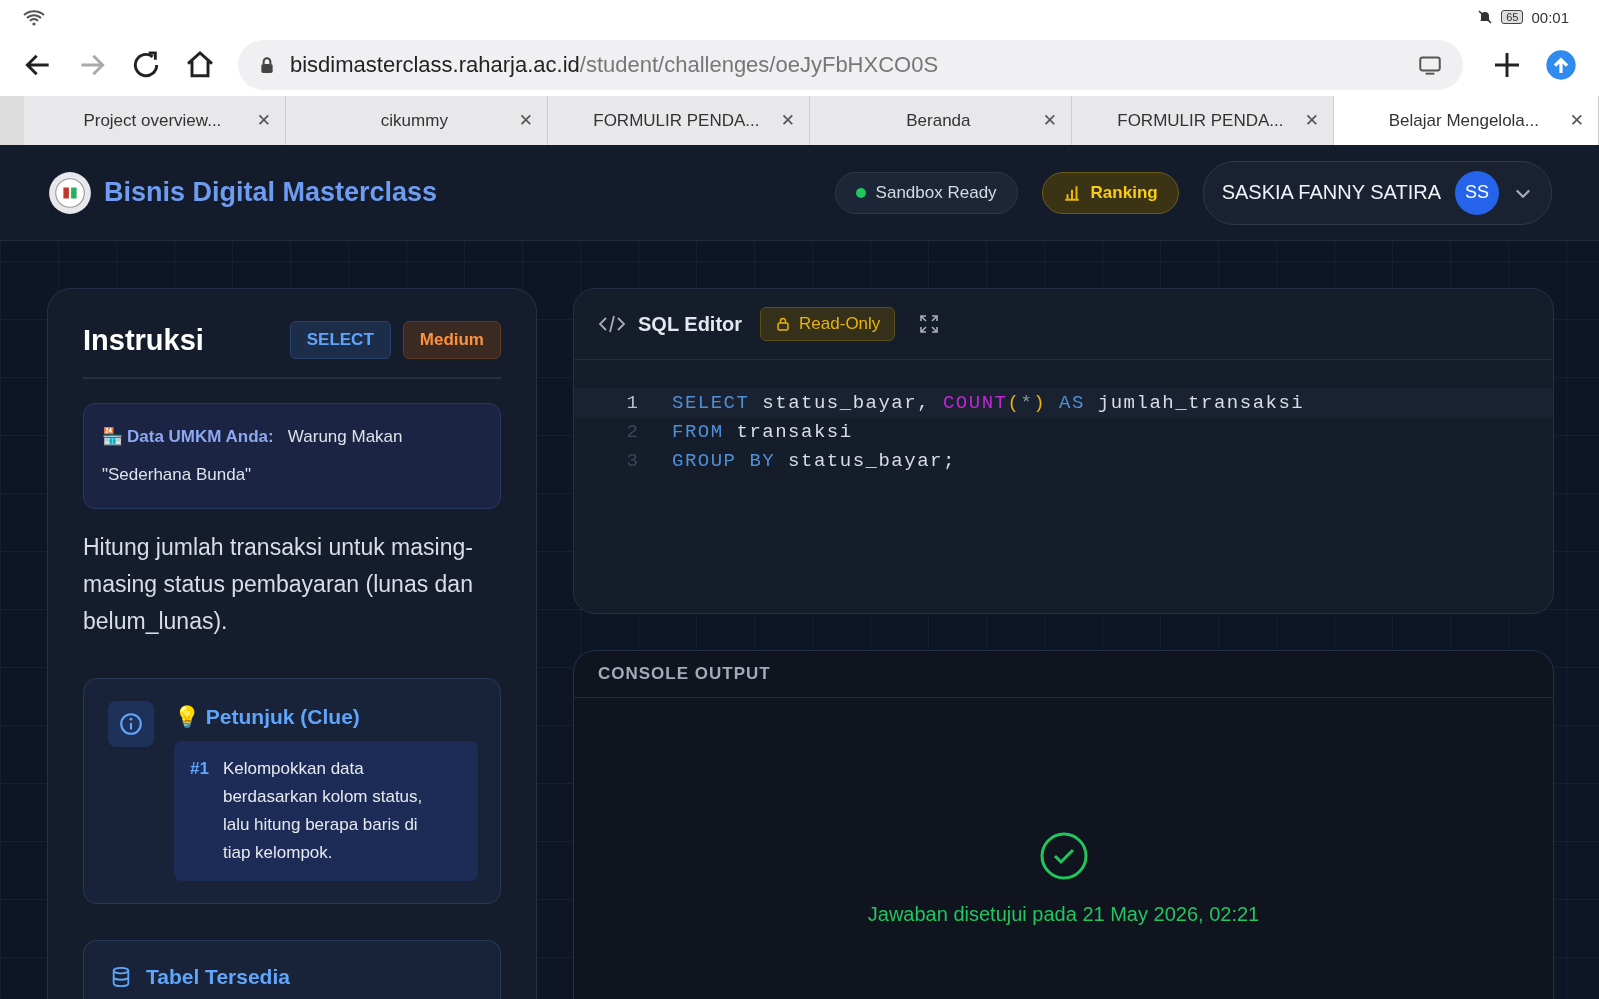 This screenshot has width=1599, height=999. Describe the element at coordinates (267, 717) in the screenshot. I see `clue-title: 💡 Petunjuk (Clue)` at that location.